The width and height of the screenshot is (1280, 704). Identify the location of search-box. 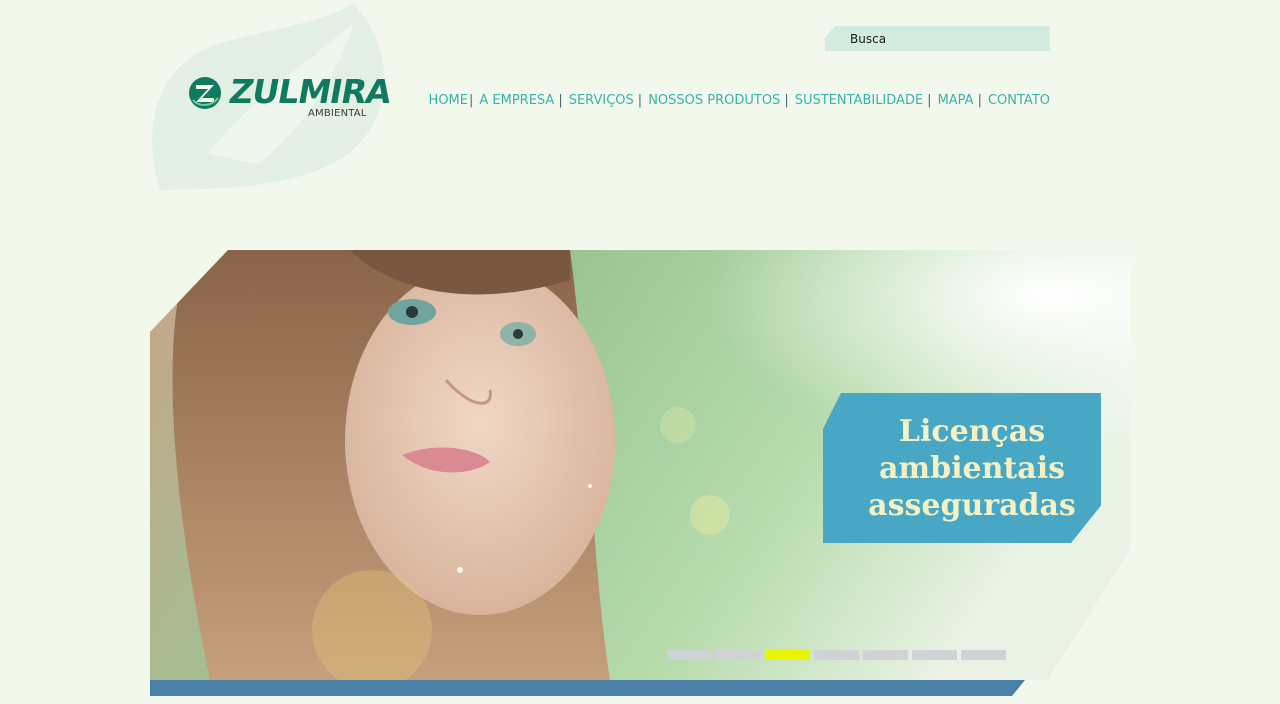
(937, 38).